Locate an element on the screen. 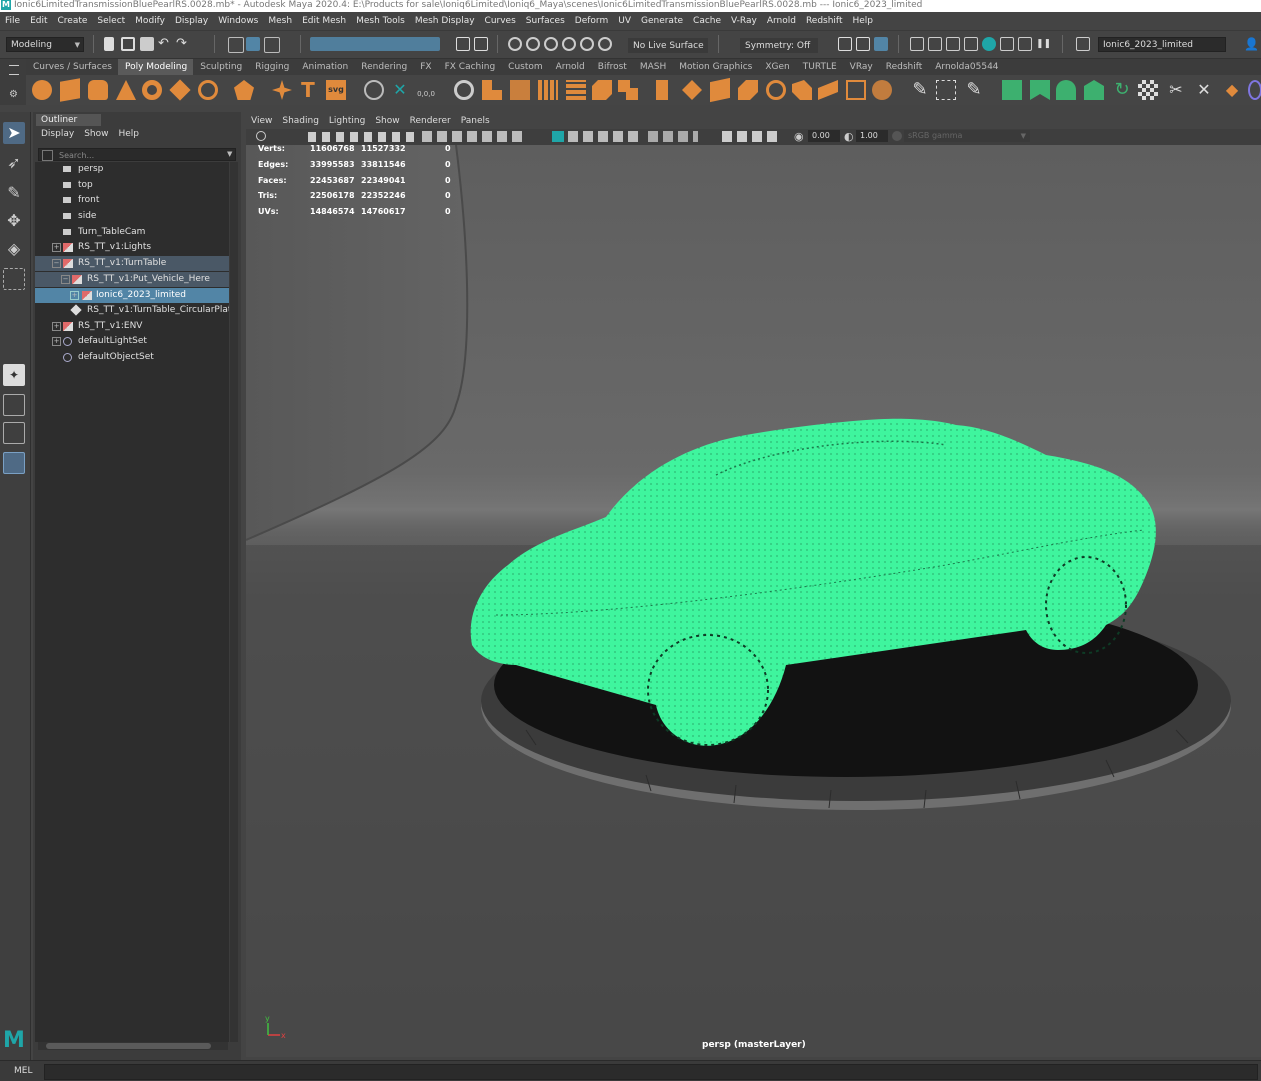 This screenshot has height=1081, width=1261. sweep-mesh-icon is located at coordinates (374, 90).